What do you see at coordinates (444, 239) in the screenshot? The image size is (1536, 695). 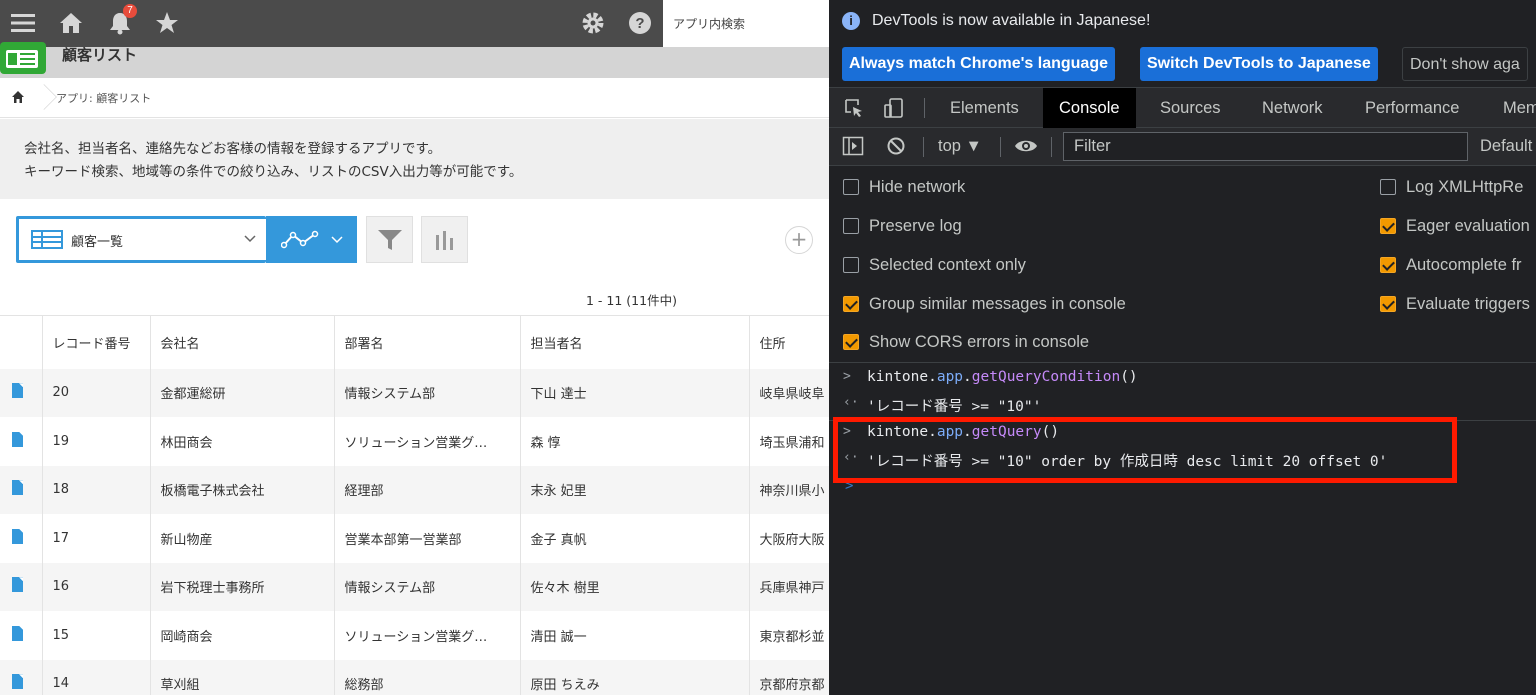 I see `graph-button` at bounding box center [444, 239].